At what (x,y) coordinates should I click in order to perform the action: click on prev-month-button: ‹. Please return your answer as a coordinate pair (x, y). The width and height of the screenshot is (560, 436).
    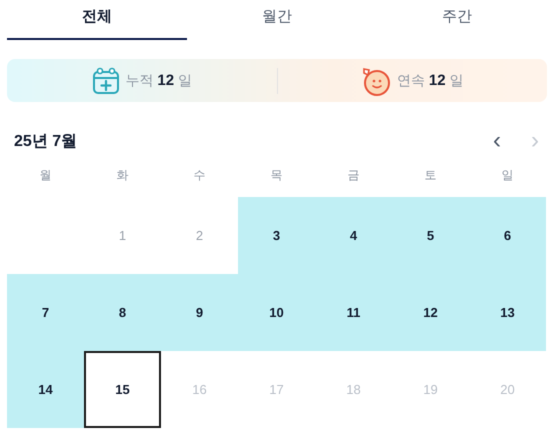
    Looking at the image, I should click on (497, 141).